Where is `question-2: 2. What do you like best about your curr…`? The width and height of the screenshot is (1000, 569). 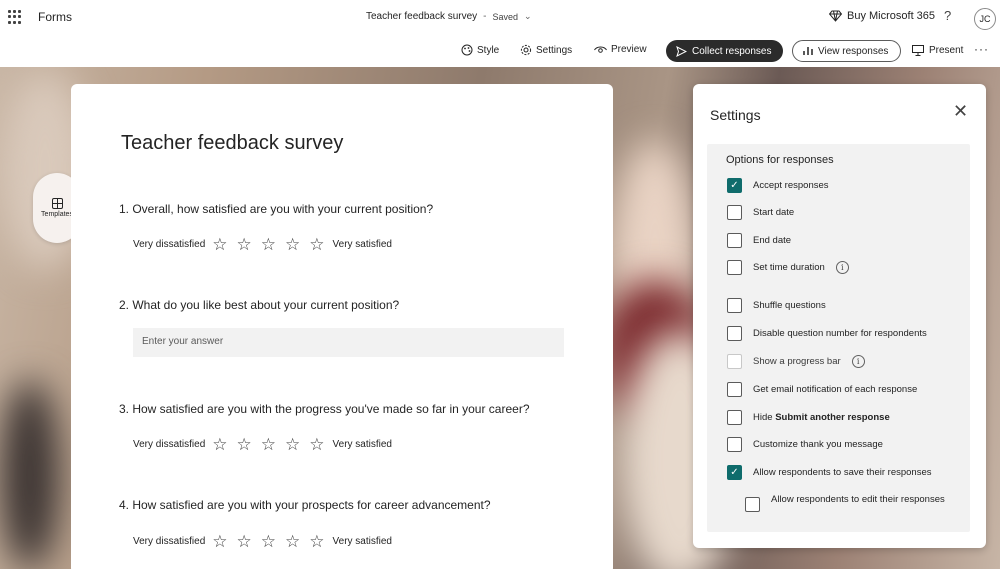 question-2: 2. What do you like best about your curr… is located at coordinates (259, 305).